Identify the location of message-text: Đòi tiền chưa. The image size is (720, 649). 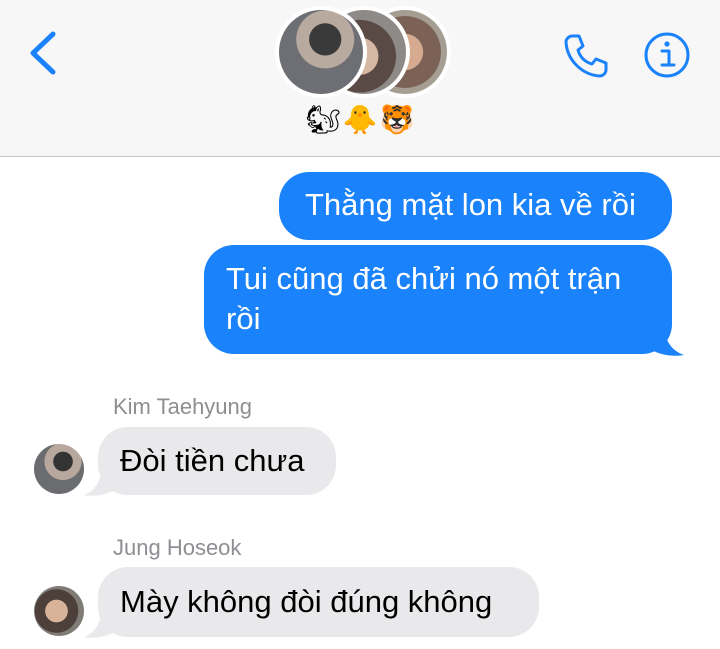
(212, 460).